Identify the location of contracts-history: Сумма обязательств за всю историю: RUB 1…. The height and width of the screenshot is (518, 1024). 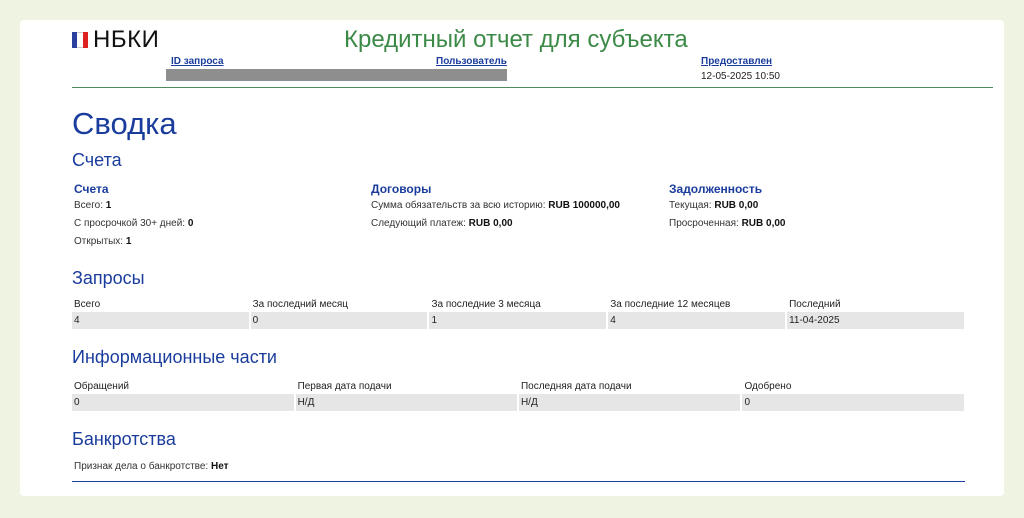
(495, 205).